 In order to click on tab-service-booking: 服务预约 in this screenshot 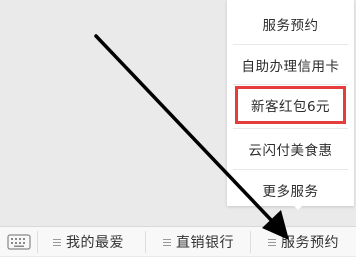, I will do `click(303, 242)`.